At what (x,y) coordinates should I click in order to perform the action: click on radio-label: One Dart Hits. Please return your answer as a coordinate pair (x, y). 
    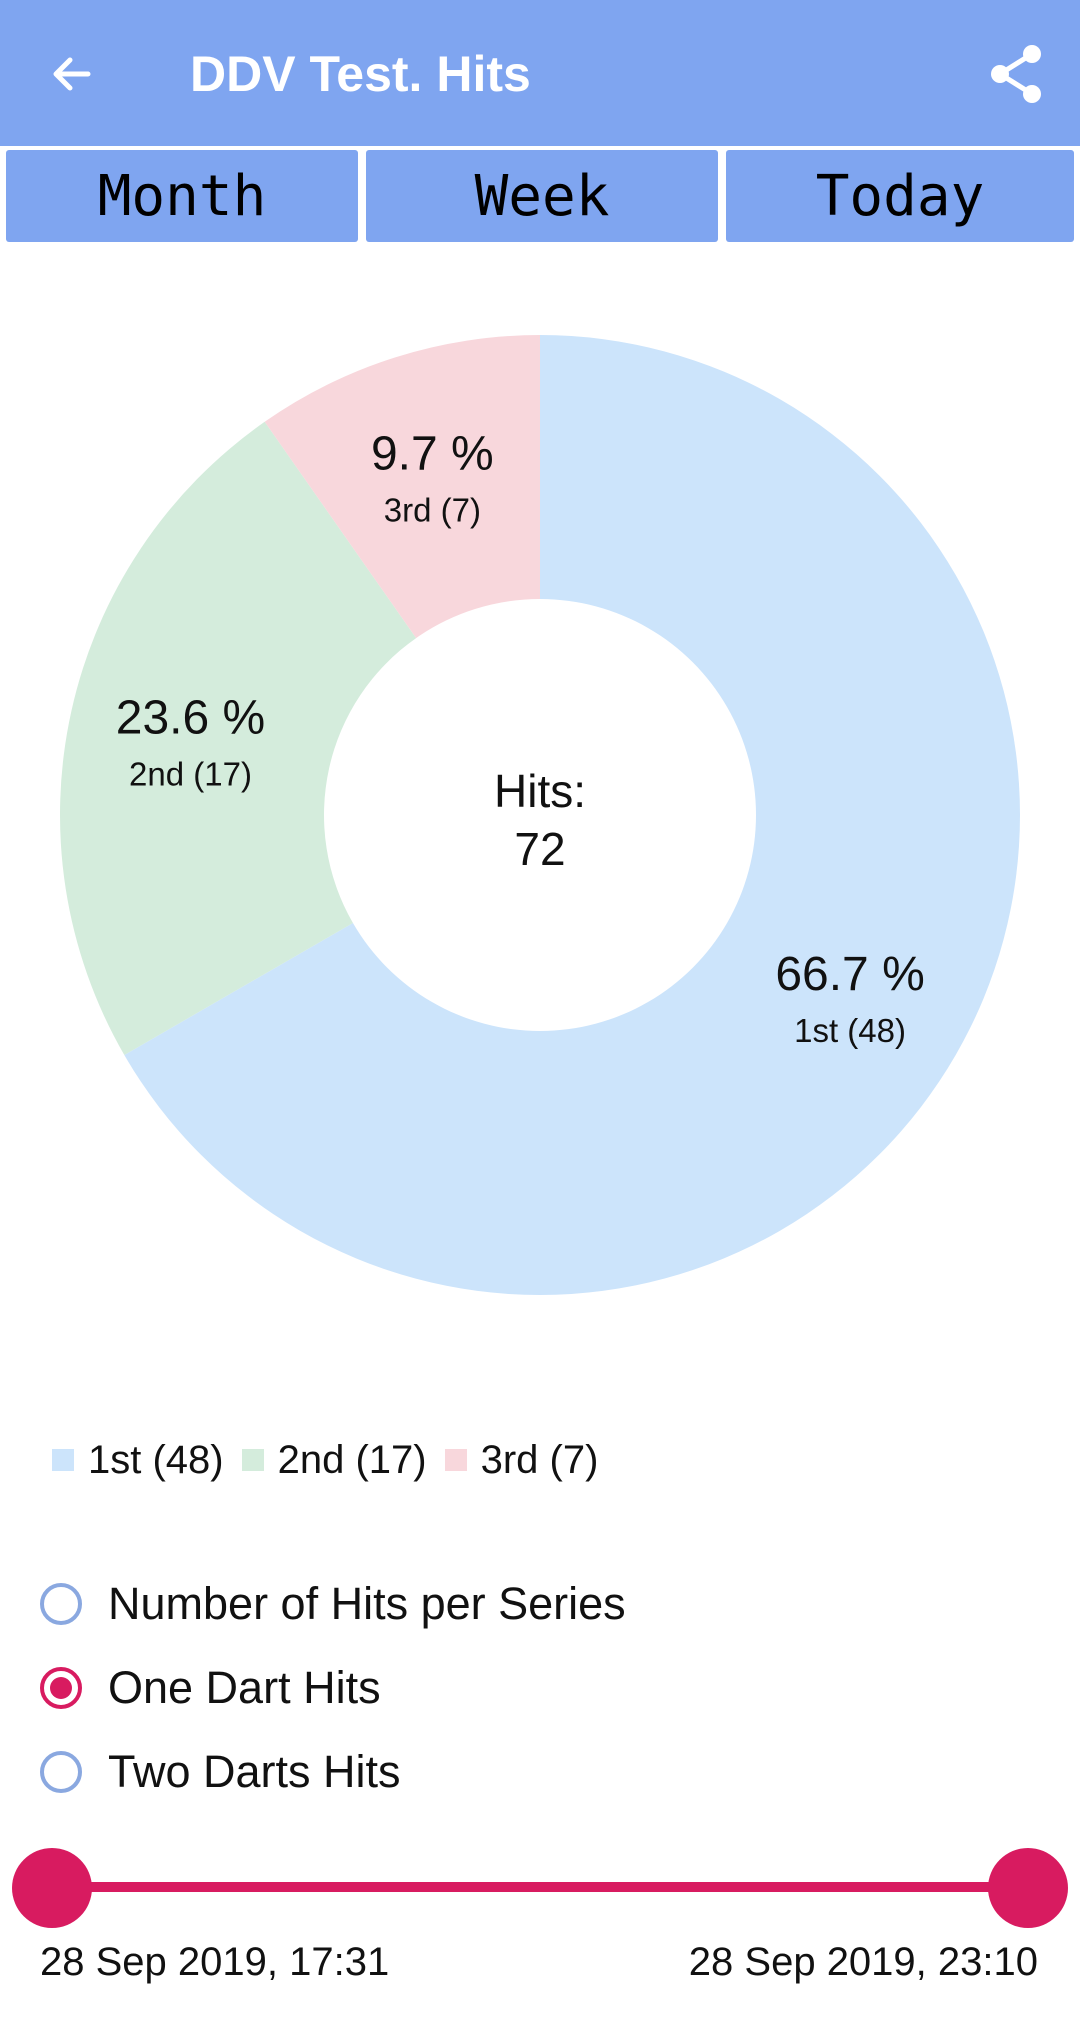
    Looking at the image, I should click on (244, 1687).